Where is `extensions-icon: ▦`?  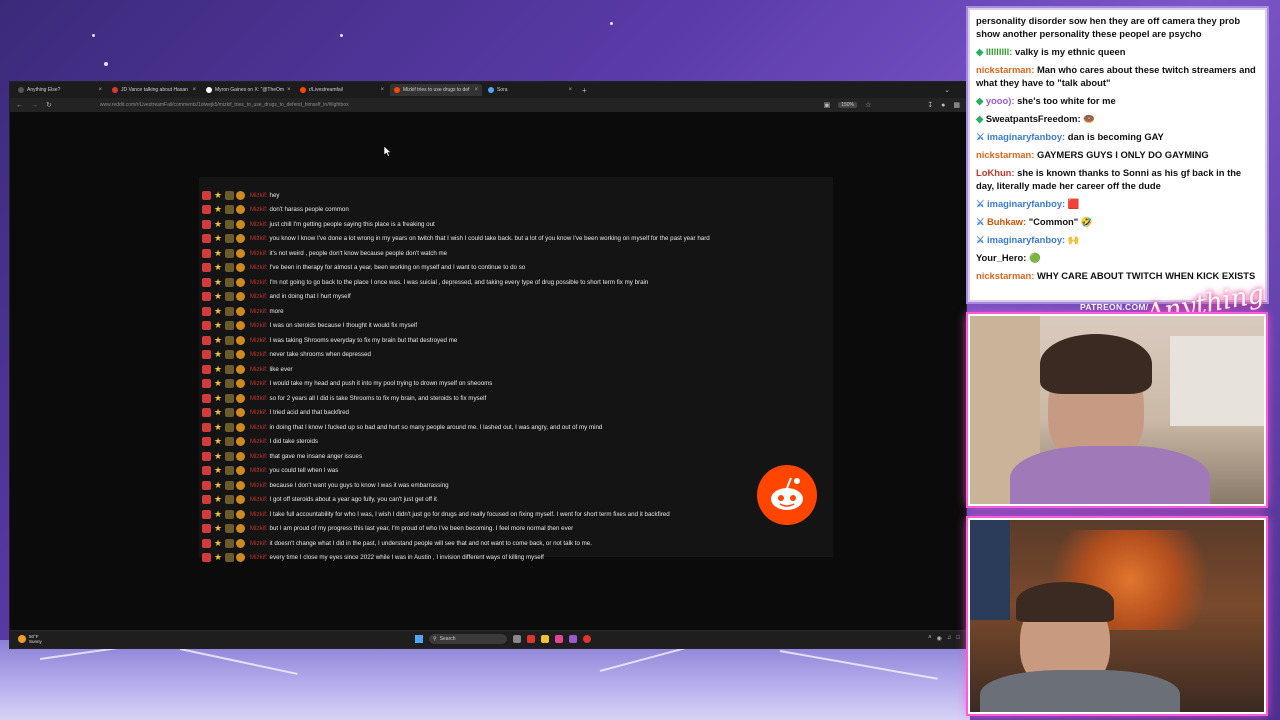 extensions-icon: ▦ is located at coordinates (956, 105).